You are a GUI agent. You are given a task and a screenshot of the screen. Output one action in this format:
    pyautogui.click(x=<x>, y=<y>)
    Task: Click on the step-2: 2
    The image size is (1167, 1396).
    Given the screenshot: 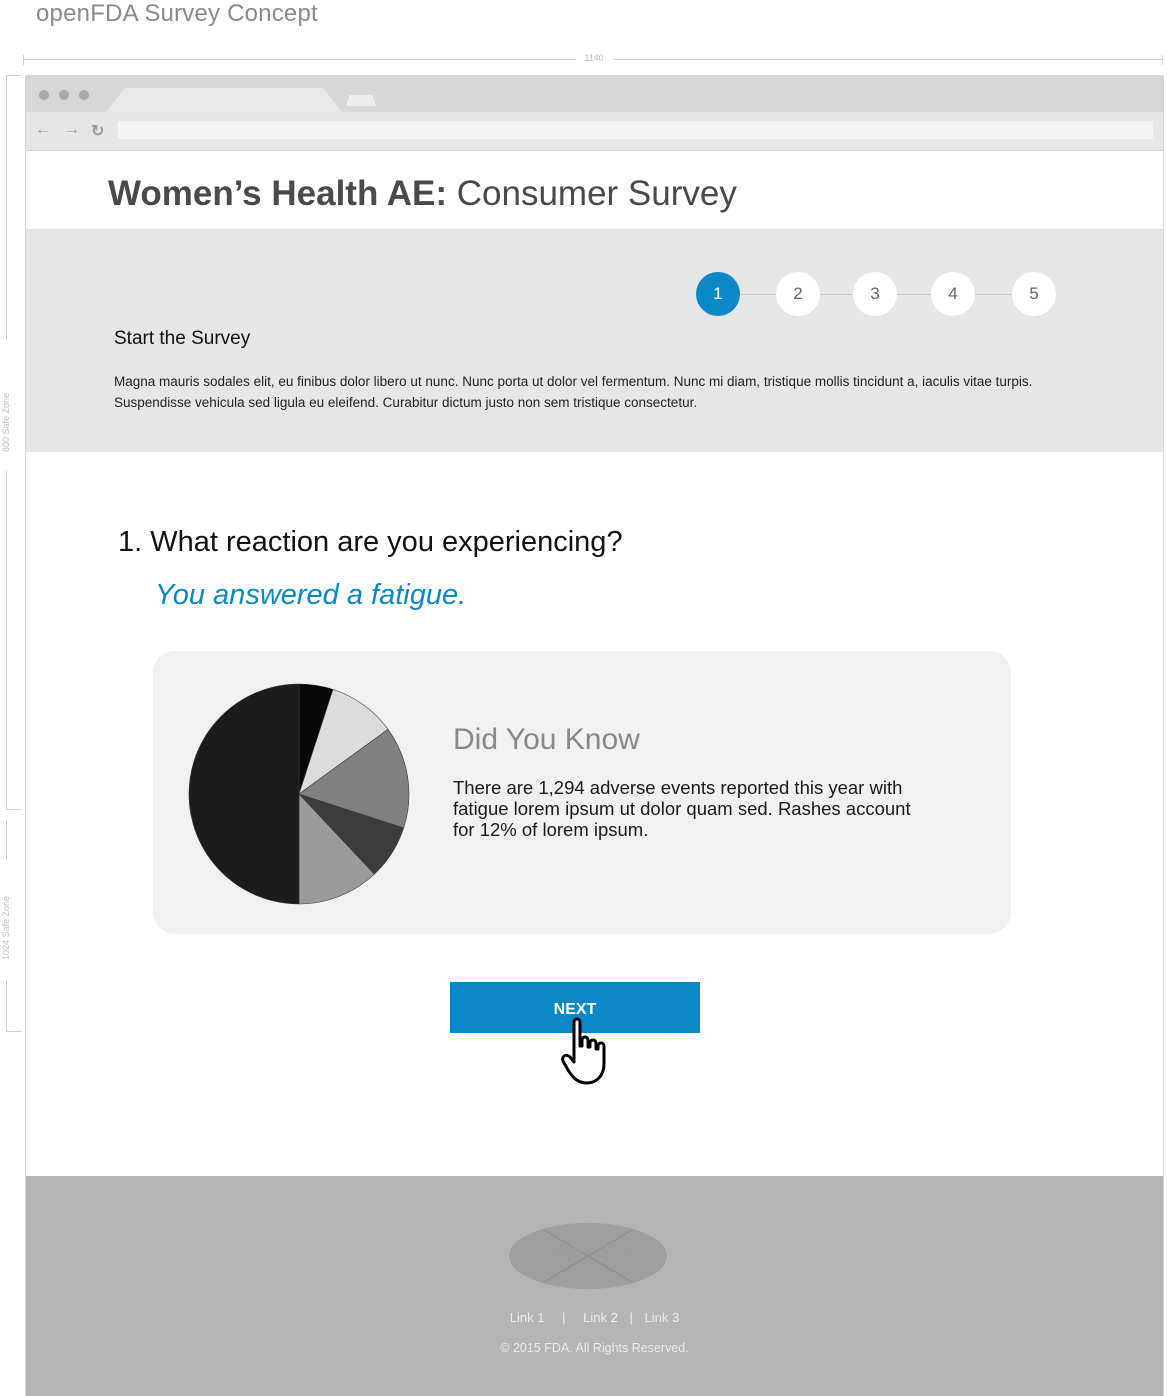 What is the action you would take?
    pyautogui.click(x=798, y=294)
    